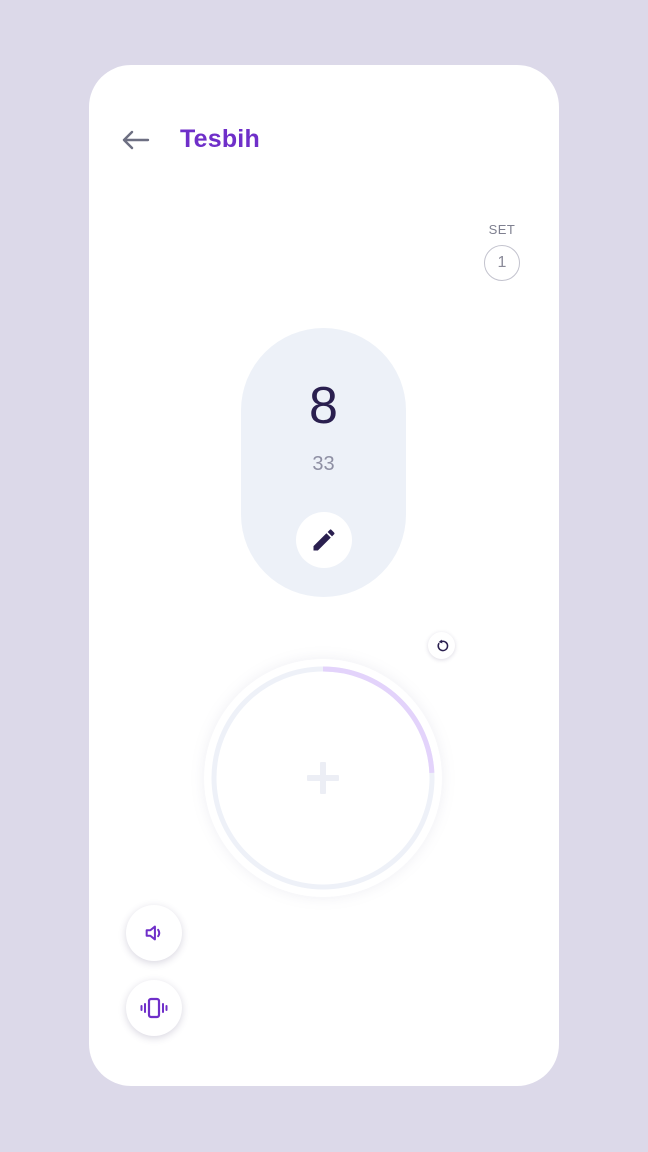  I want to click on vibrate-toggle-button, so click(154, 1008).